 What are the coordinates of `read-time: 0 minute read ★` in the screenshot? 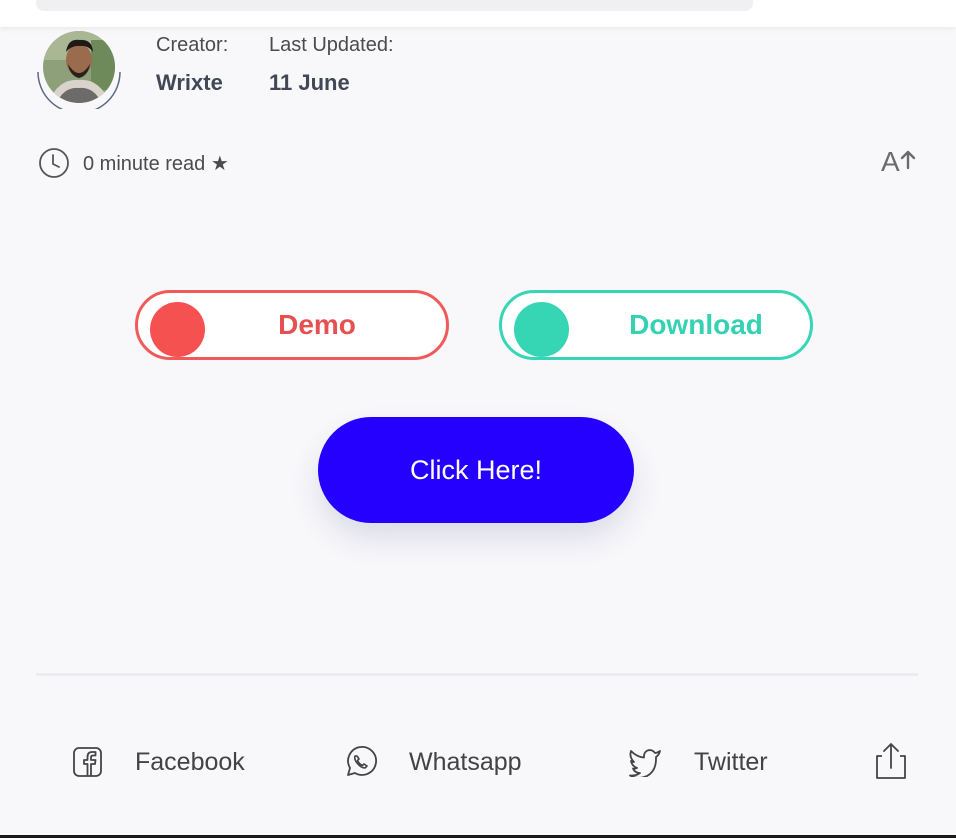 It's located at (156, 163).